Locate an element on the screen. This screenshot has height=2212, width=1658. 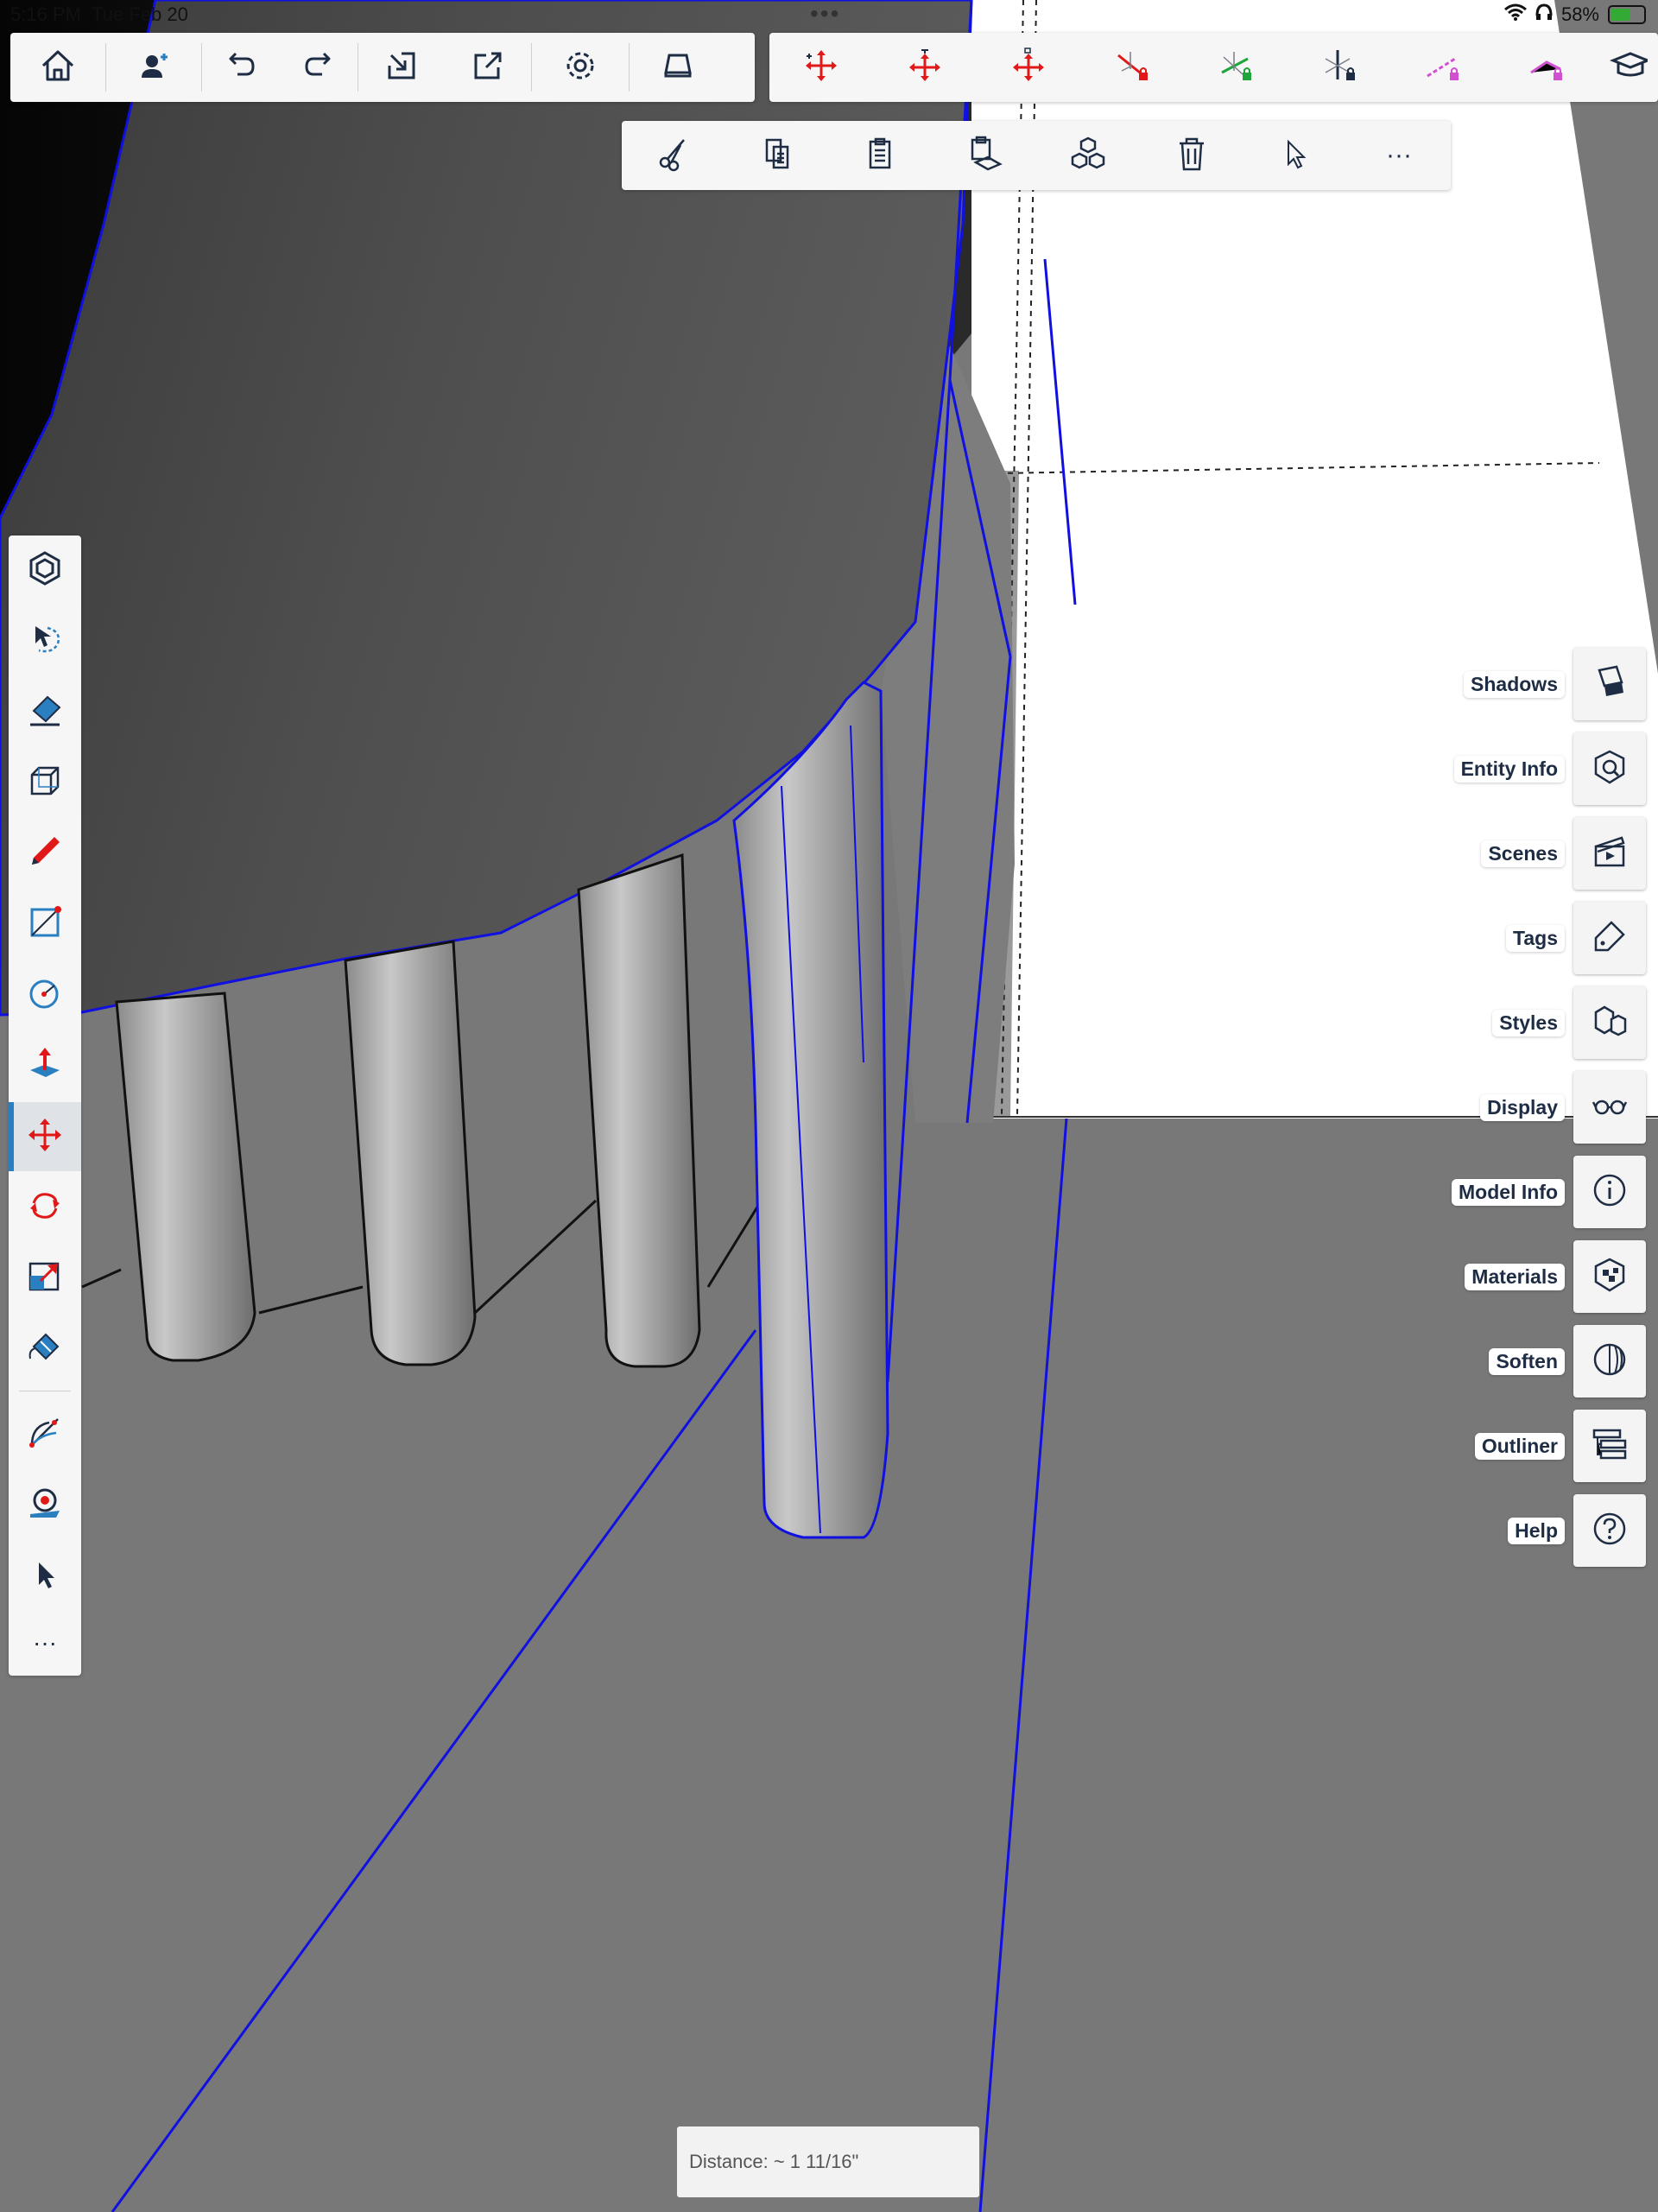
panel-styles: Styles is located at coordinates (1569, 1022).